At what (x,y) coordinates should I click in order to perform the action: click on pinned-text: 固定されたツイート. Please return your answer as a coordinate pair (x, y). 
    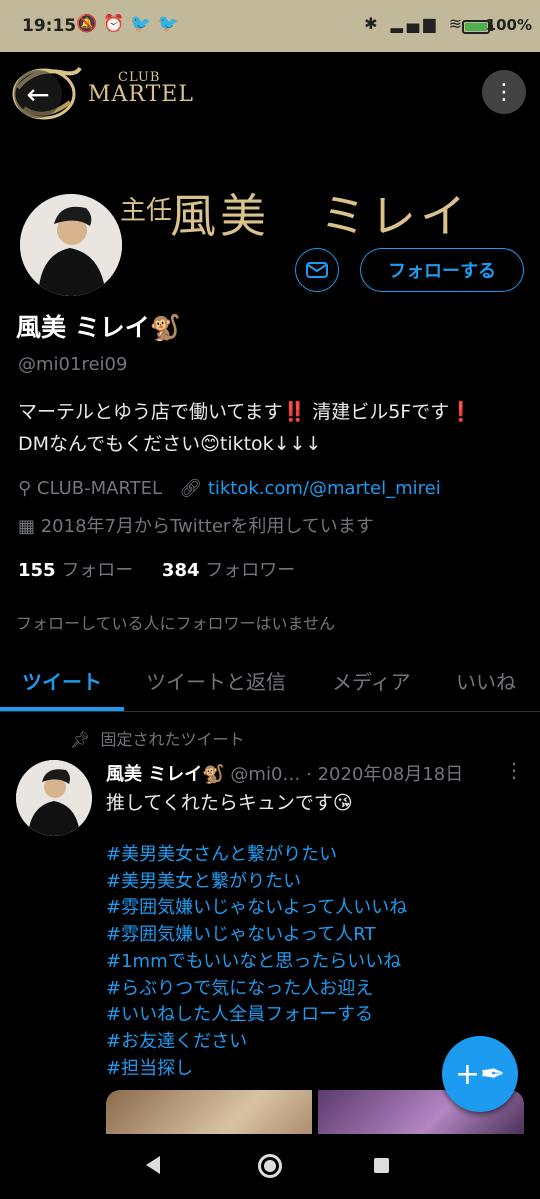
    Looking at the image, I should click on (172, 739).